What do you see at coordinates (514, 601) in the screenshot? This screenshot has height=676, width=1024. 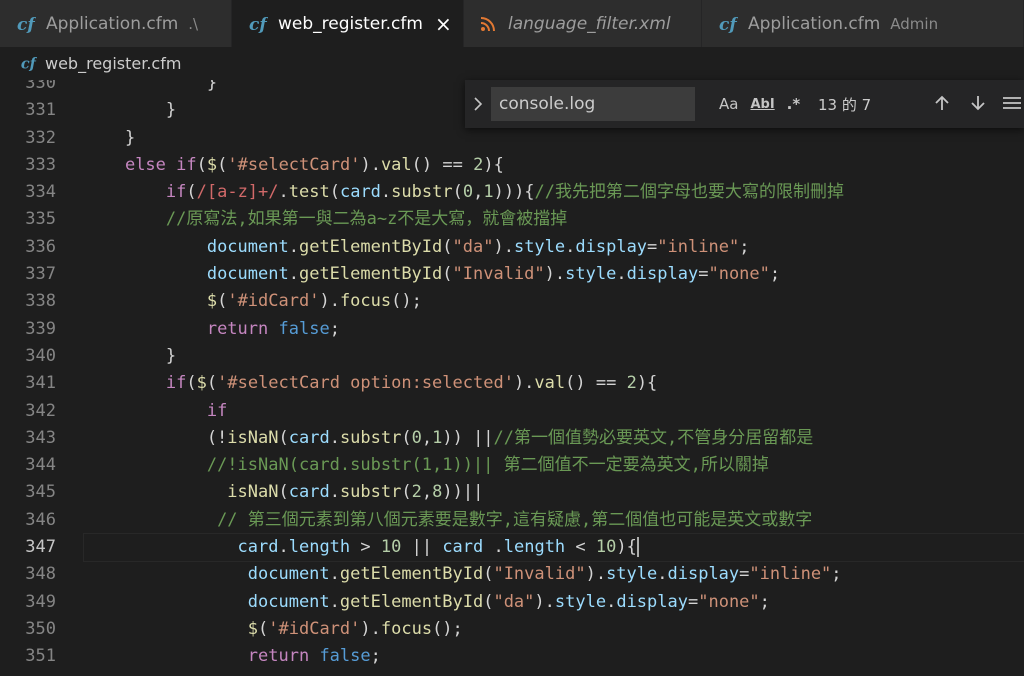 I see `code-token: "da"` at bounding box center [514, 601].